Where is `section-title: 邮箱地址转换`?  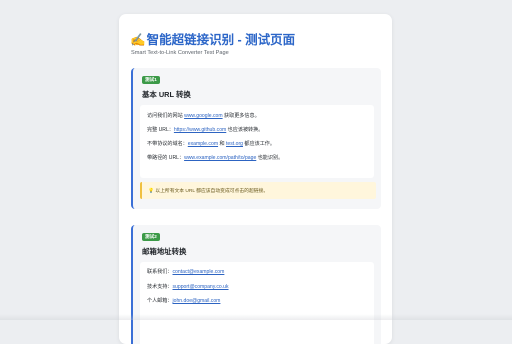
section-title: 邮箱地址转换 is located at coordinates (164, 251).